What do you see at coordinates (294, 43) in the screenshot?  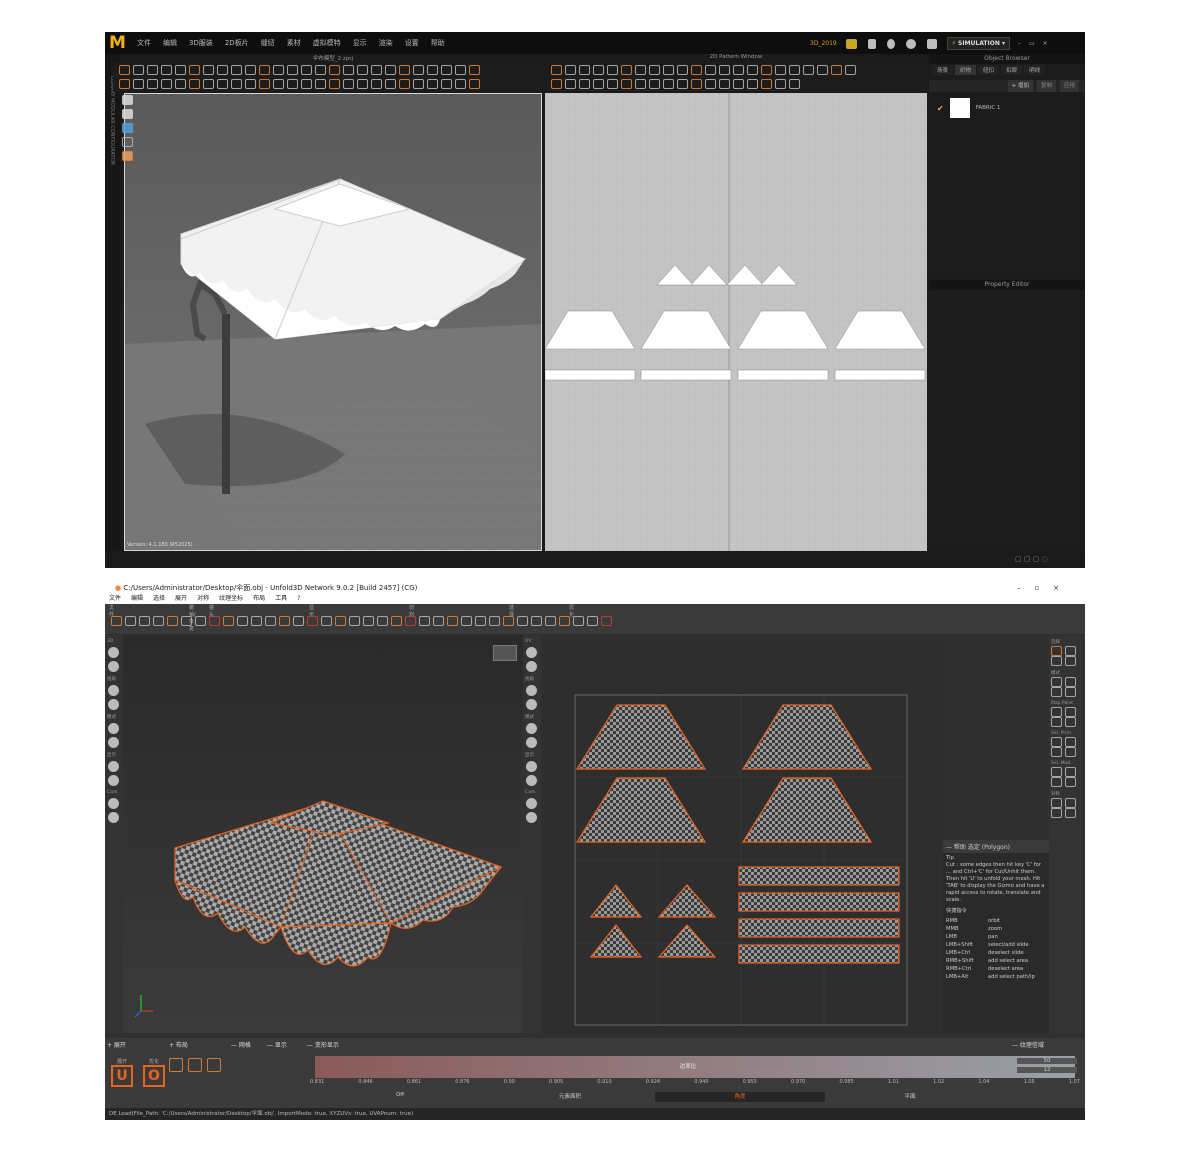 I see `md-menu-item-5: 素材` at bounding box center [294, 43].